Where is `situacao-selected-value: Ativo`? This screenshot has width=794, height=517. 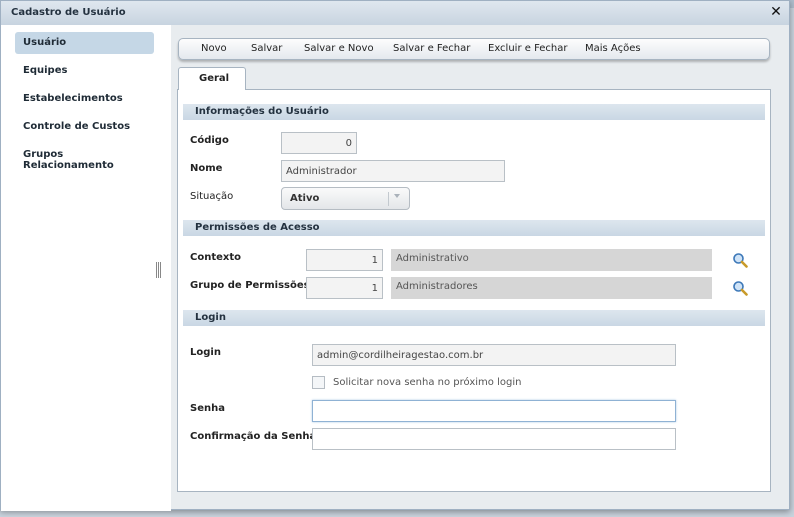
situacao-selected-value: Ativo is located at coordinates (305, 198).